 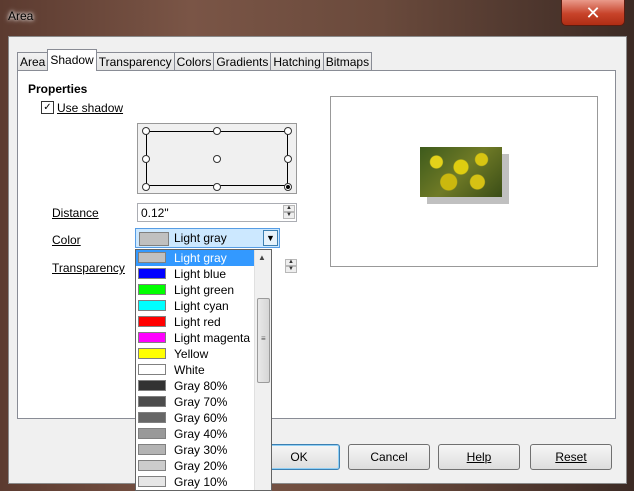 I want to click on shadow-preview, so click(x=464, y=181).